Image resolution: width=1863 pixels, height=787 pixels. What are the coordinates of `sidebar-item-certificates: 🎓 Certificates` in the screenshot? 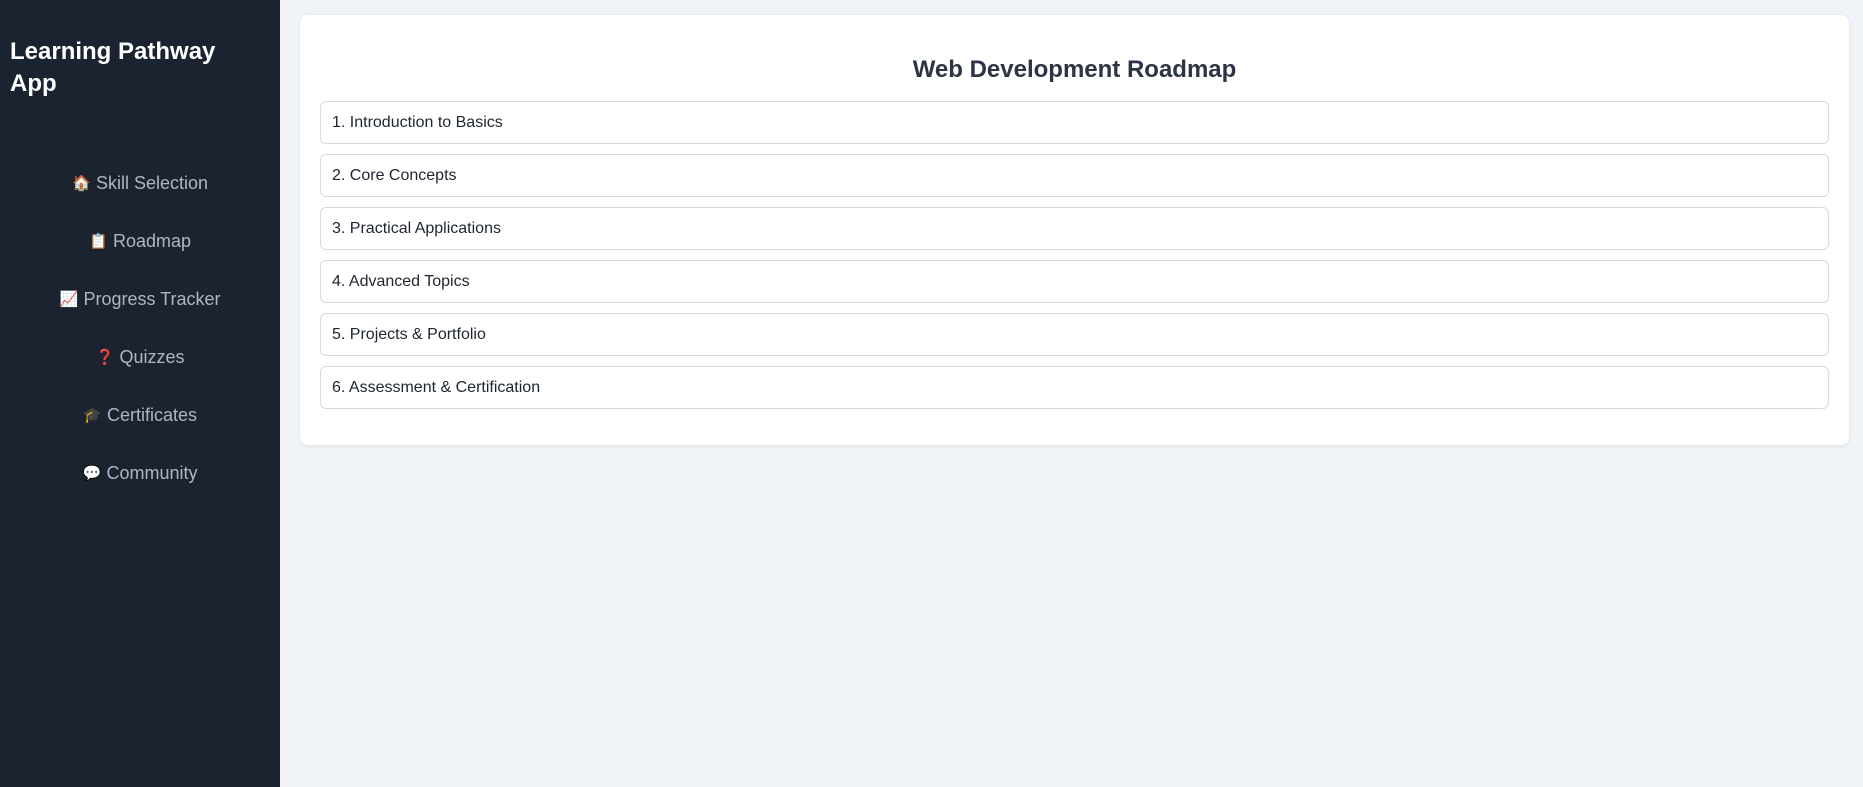 It's located at (140, 415).